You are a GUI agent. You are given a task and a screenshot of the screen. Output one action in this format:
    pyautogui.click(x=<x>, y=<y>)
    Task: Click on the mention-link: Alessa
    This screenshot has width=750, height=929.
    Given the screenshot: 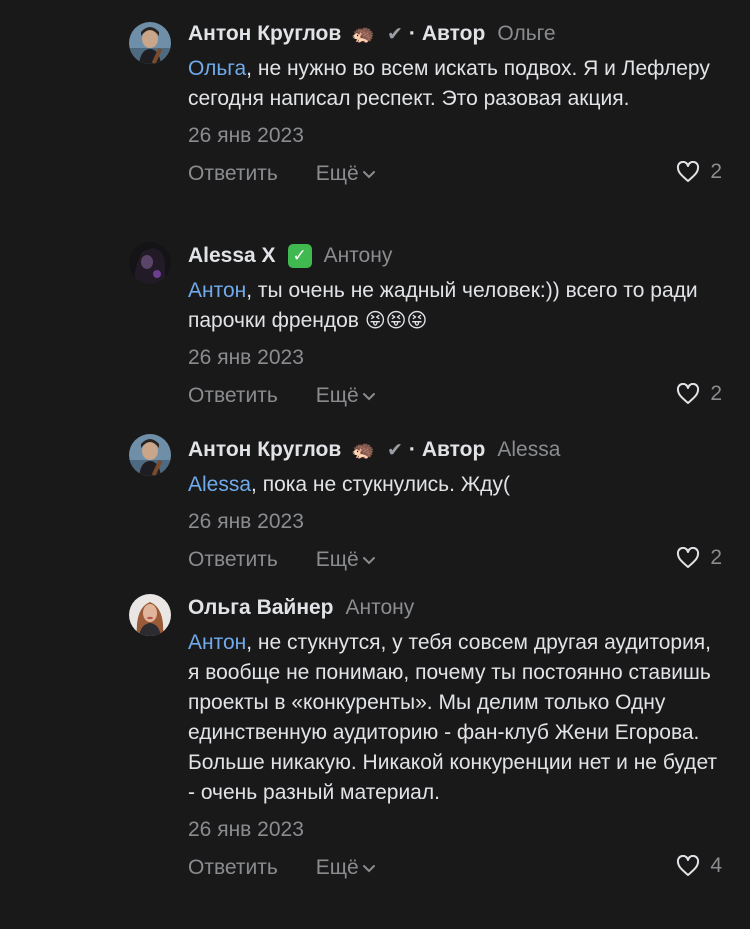 What is the action you would take?
    pyautogui.click(x=219, y=484)
    